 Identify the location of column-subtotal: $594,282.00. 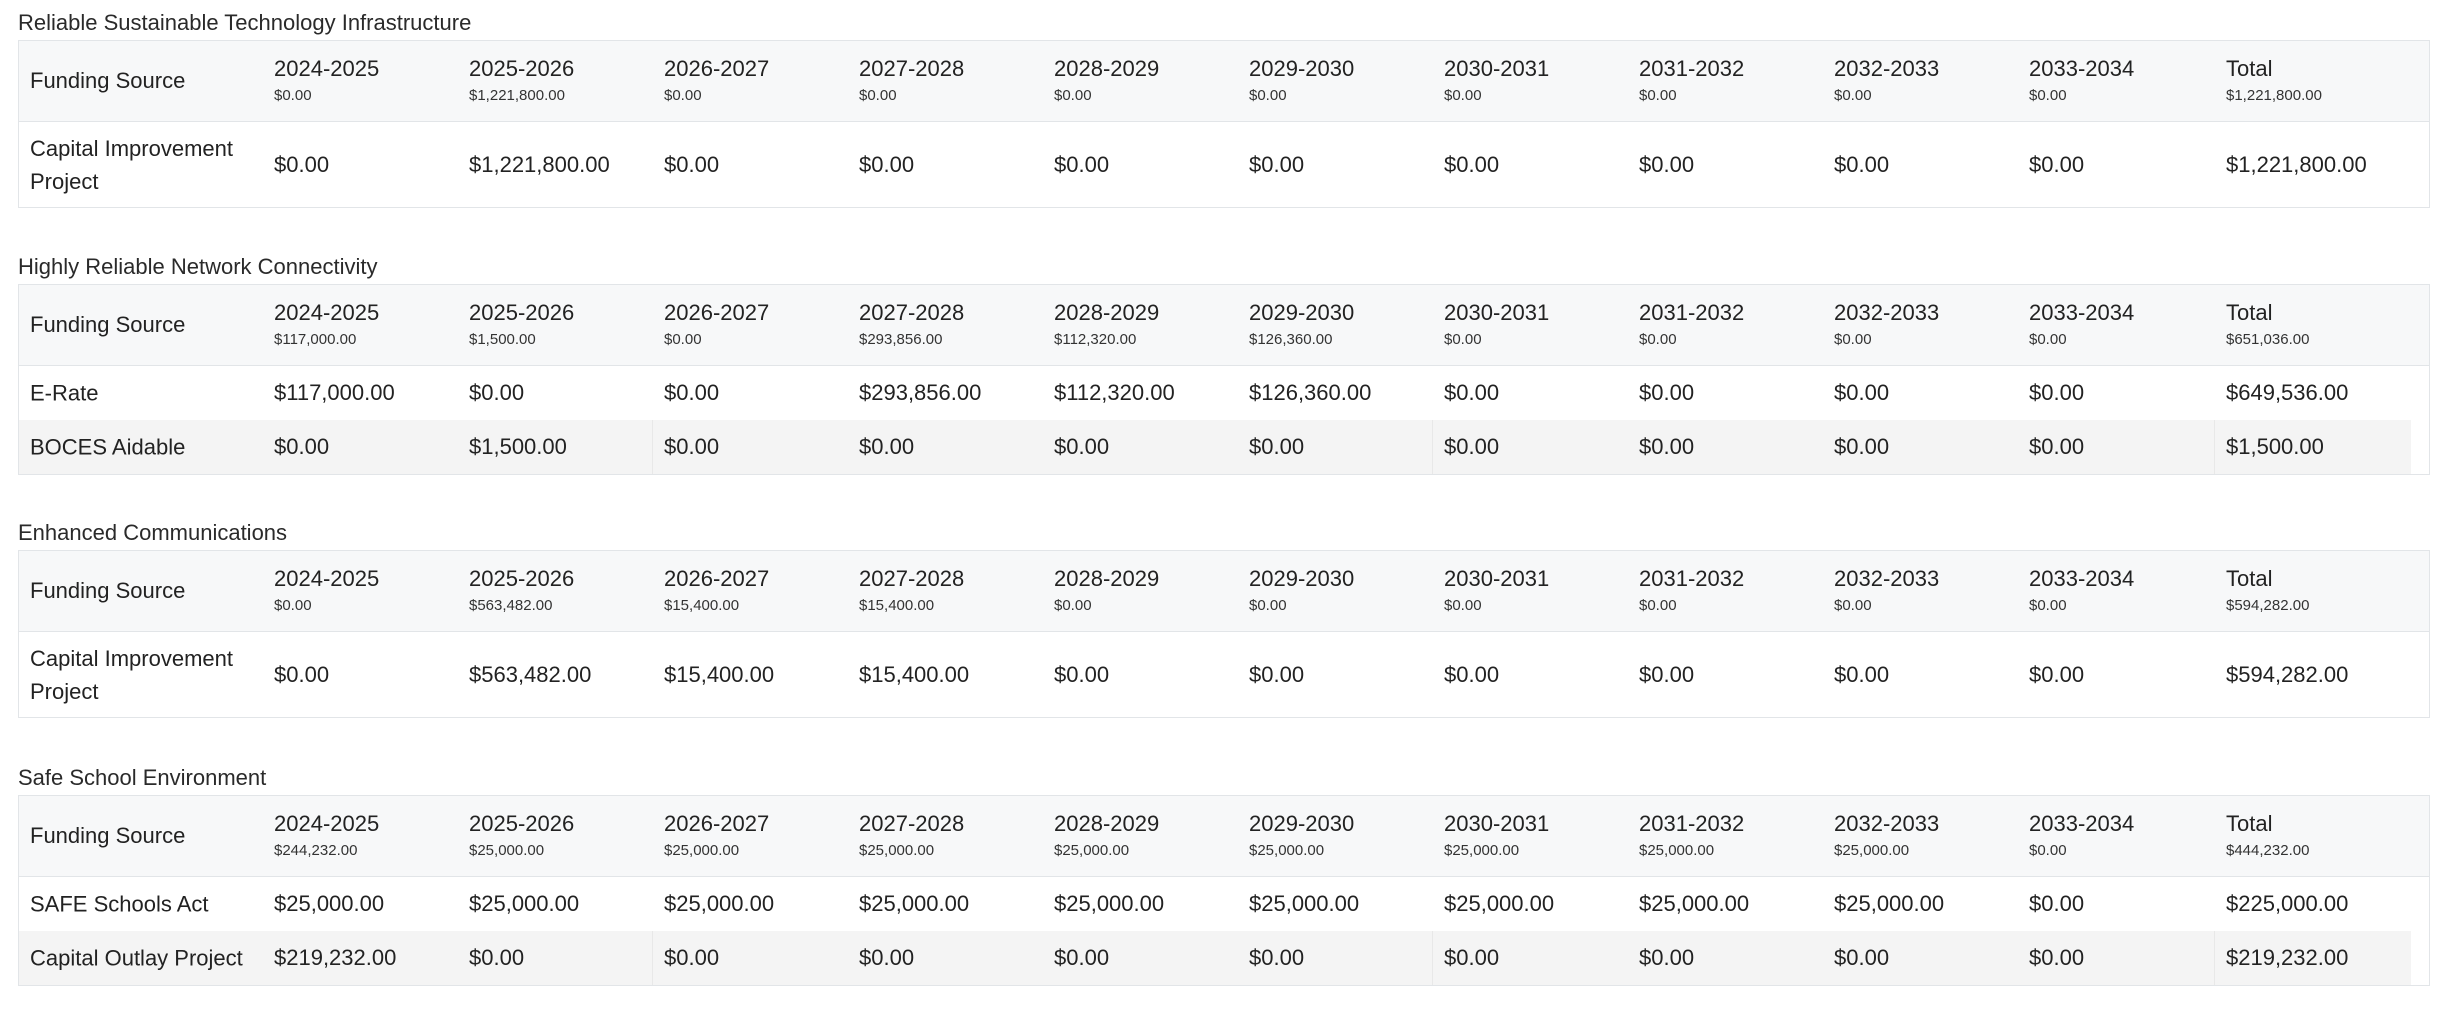
(2268, 605).